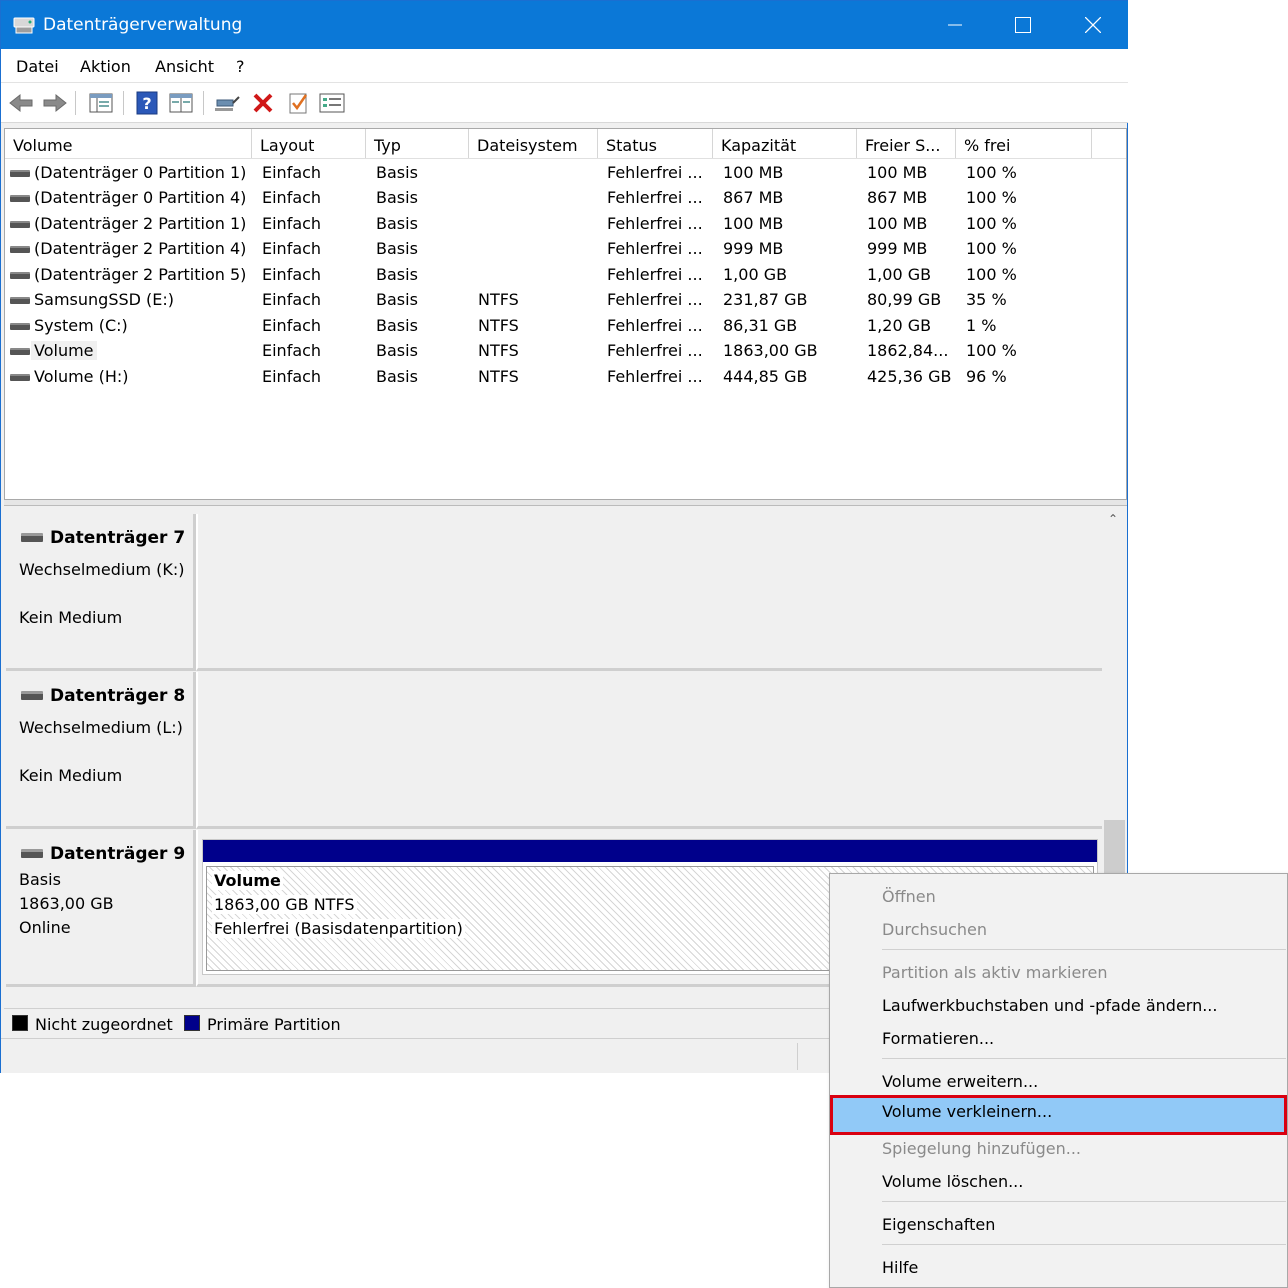 This screenshot has width=1288, height=1288. What do you see at coordinates (105, 66) in the screenshot?
I see `menu-aktion: Aktion` at bounding box center [105, 66].